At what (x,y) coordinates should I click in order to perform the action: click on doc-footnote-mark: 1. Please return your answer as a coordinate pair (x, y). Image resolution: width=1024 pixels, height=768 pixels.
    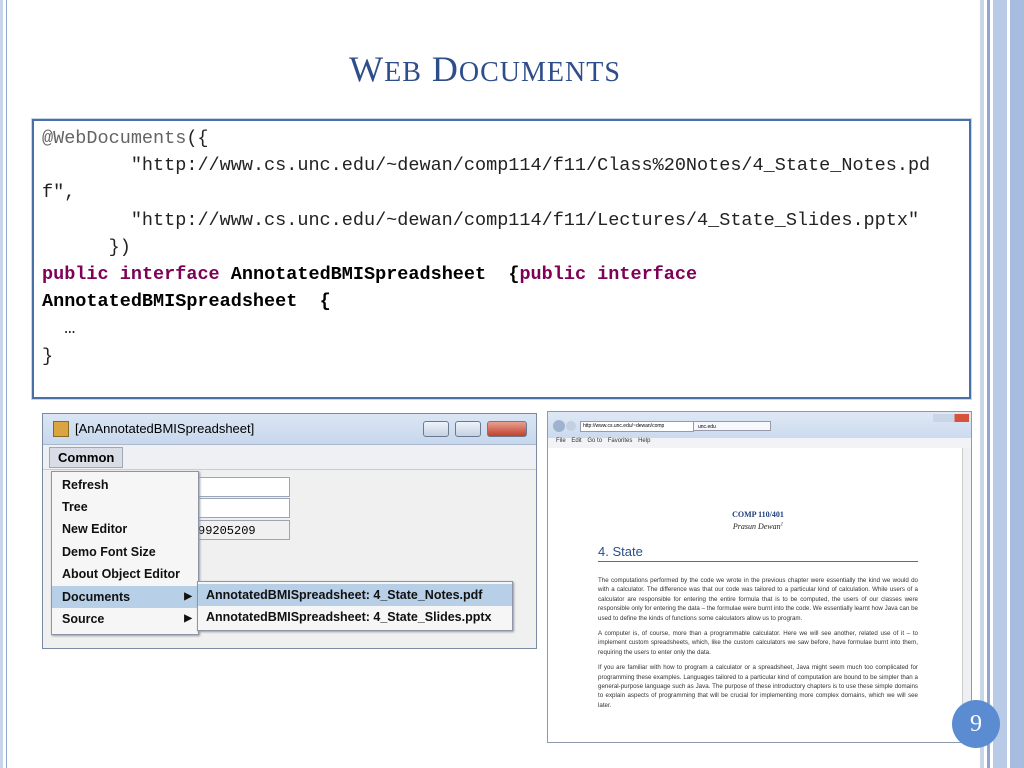
    Looking at the image, I should click on (782, 525).